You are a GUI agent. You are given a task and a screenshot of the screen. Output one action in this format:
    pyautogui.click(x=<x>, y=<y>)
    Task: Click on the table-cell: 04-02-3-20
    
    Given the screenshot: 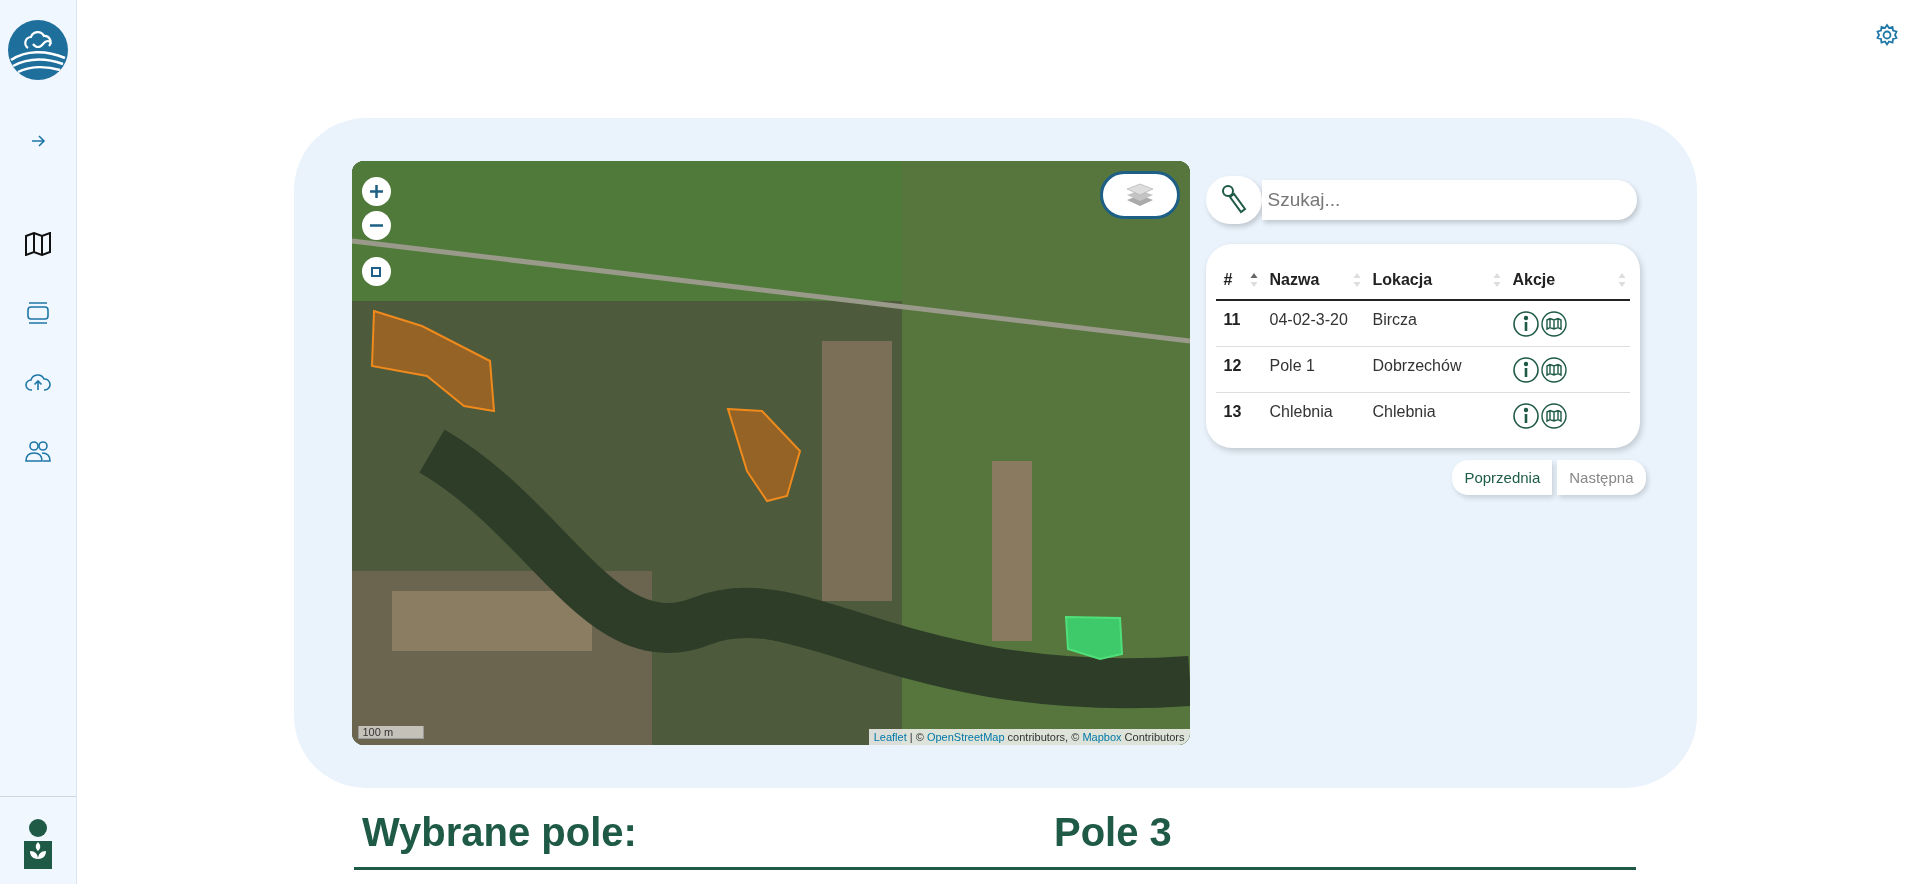 What is the action you would take?
    pyautogui.click(x=1313, y=323)
    